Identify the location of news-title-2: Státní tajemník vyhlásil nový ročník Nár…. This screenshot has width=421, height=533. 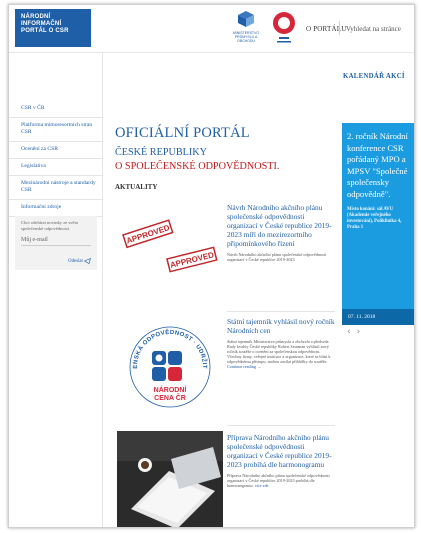
(281, 326).